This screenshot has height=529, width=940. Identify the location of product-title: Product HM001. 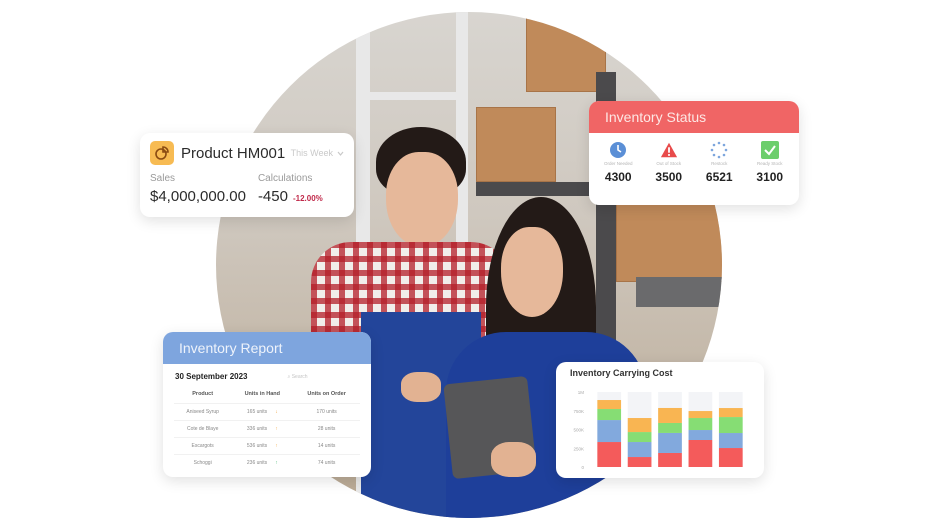
(233, 153).